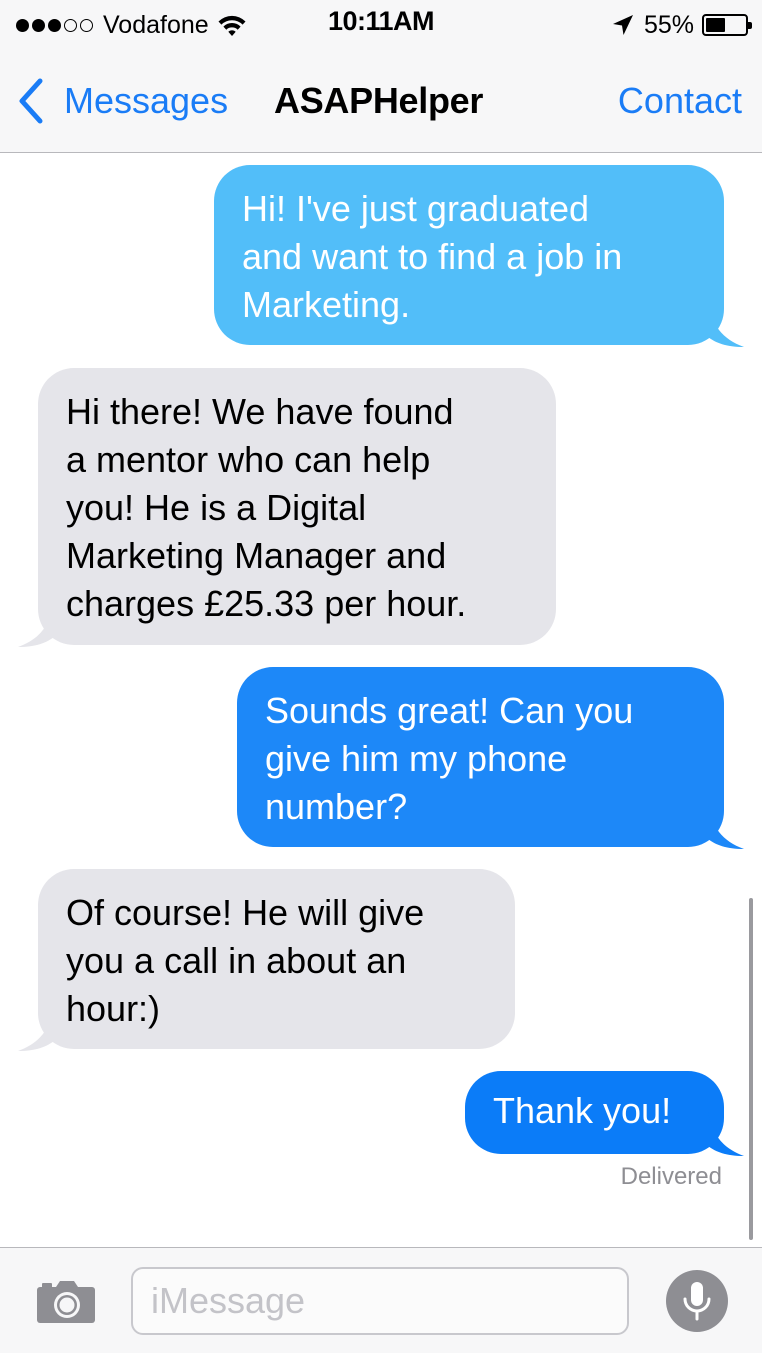  What do you see at coordinates (31, 101) in the screenshot?
I see `chevron-left-icon` at bounding box center [31, 101].